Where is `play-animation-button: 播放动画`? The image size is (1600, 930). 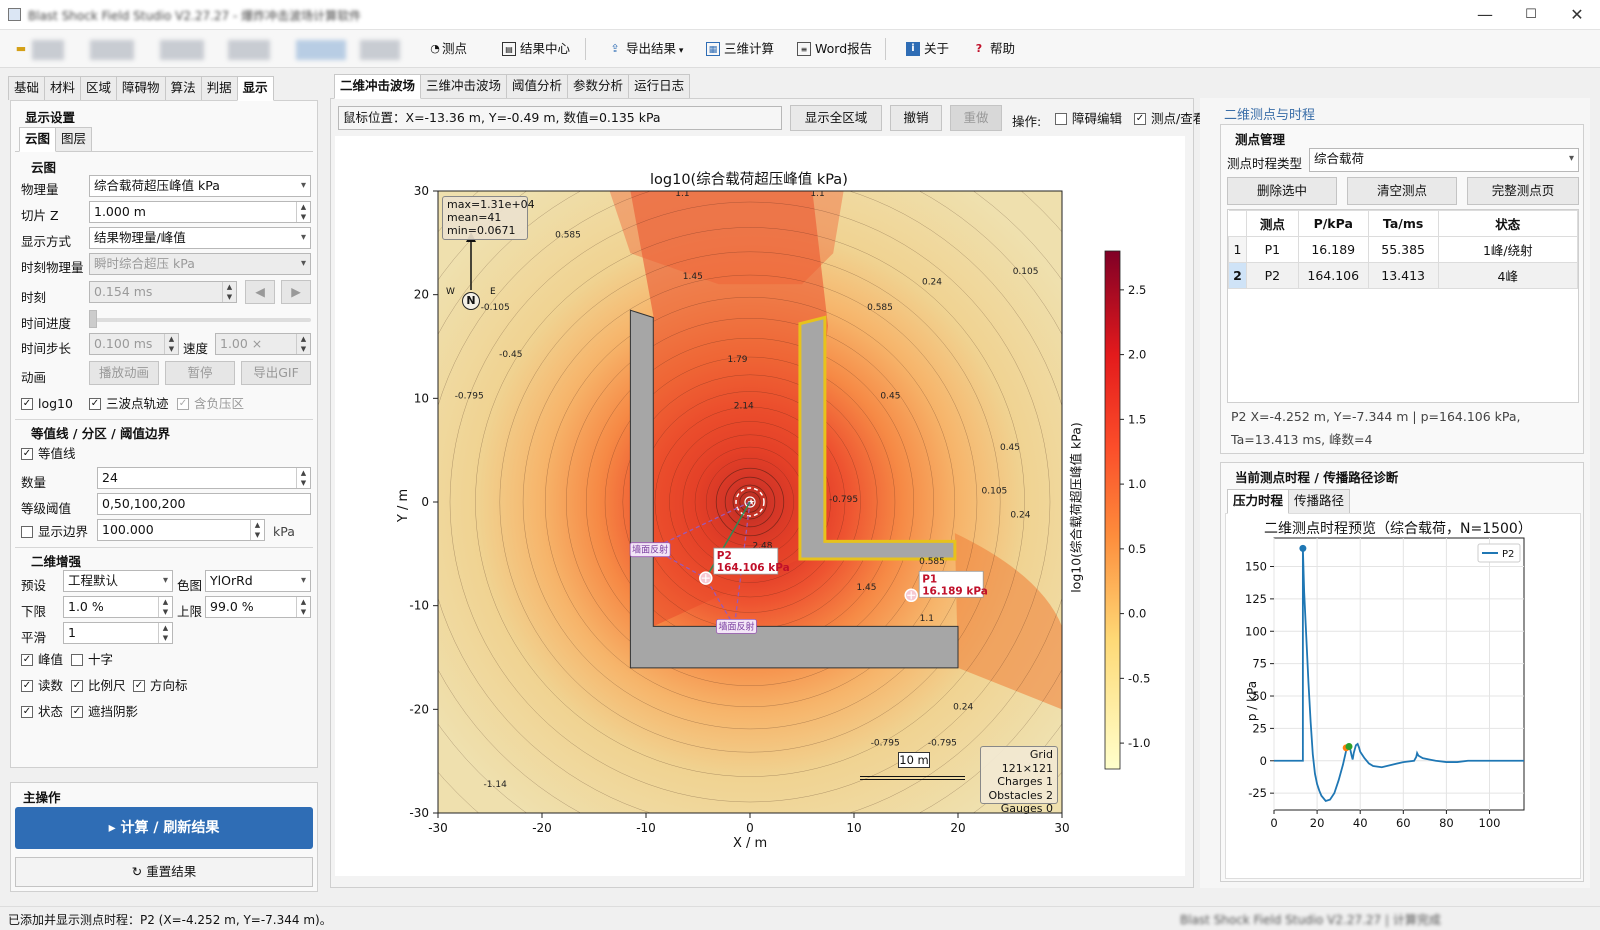
play-animation-button: 播放动画 is located at coordinates (124, 373).